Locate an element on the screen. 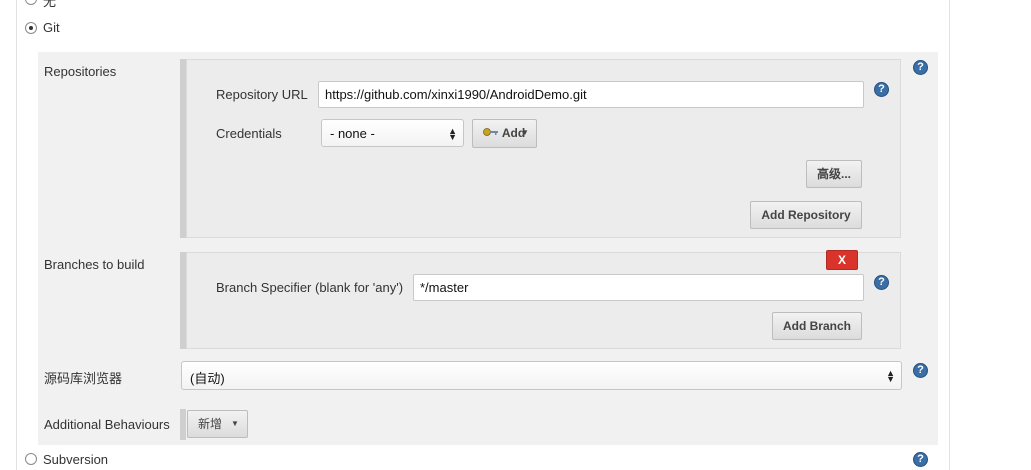 The image size is (1031, 470). add-credentials-button: Add ▼ is located at coordinates (504, 133).